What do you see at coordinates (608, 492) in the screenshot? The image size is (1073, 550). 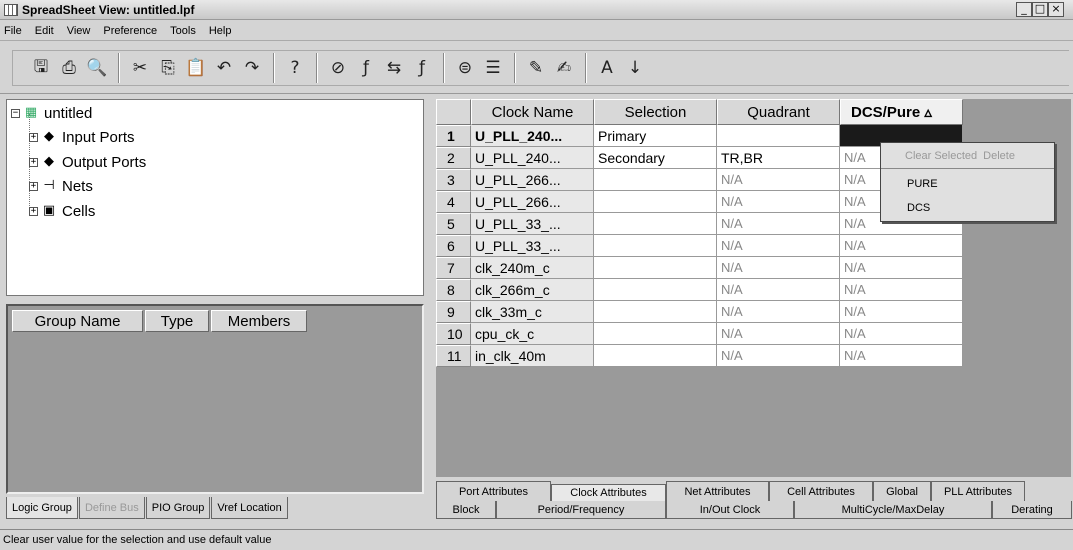 I see `tab-clock-attributes: Clock Attributes` at bounding box center [608, 492].